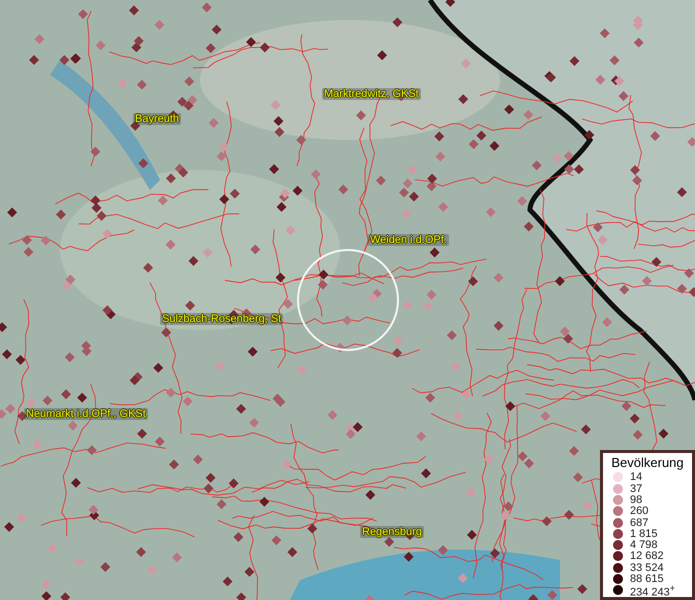  I want to click on legend-value: 687, so click(639, 522).